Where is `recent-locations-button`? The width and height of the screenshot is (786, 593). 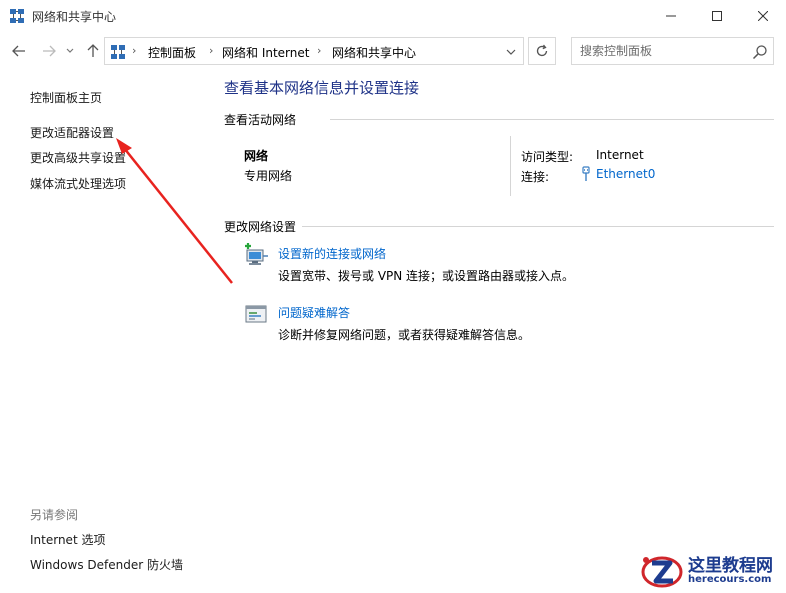 recent-locations-button is located at coordinates (70, 51).